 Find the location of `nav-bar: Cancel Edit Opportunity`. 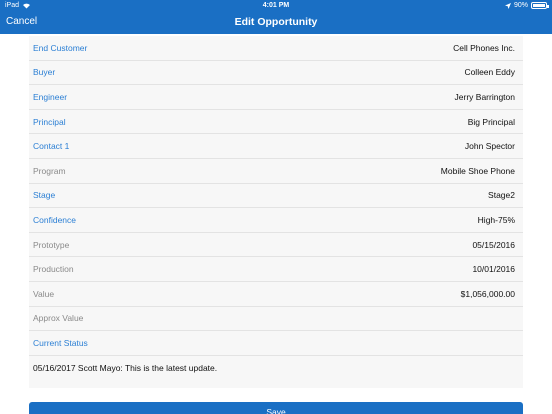

nav-bar: Cancel Edit Opportunity is located at coordinates (276, 22).